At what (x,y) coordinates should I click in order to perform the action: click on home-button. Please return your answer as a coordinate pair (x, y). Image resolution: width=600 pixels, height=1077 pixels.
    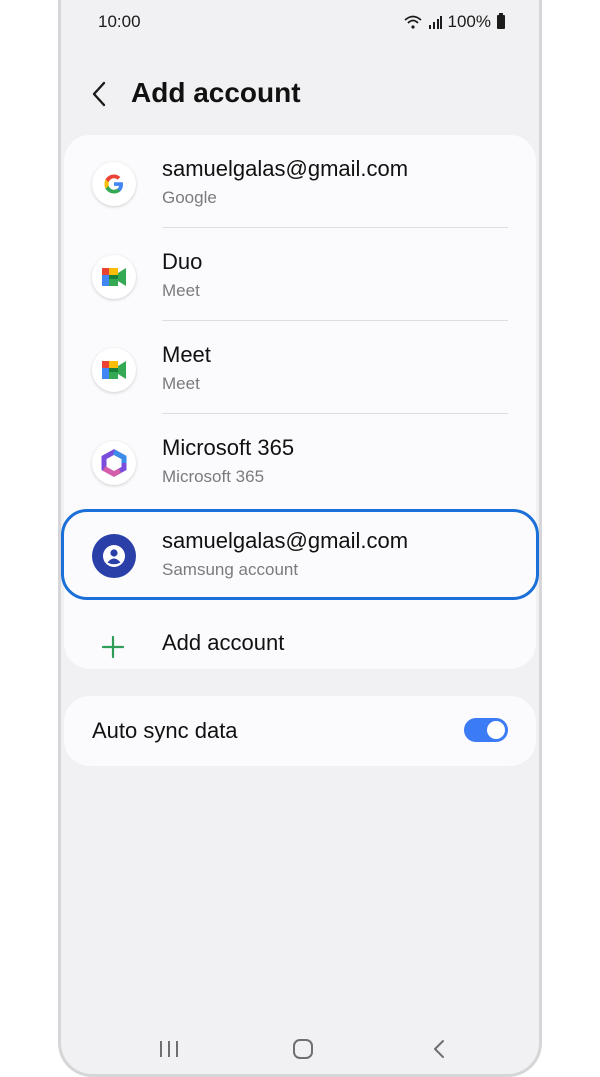
    Looking at the image, I should click on (303, 1049).